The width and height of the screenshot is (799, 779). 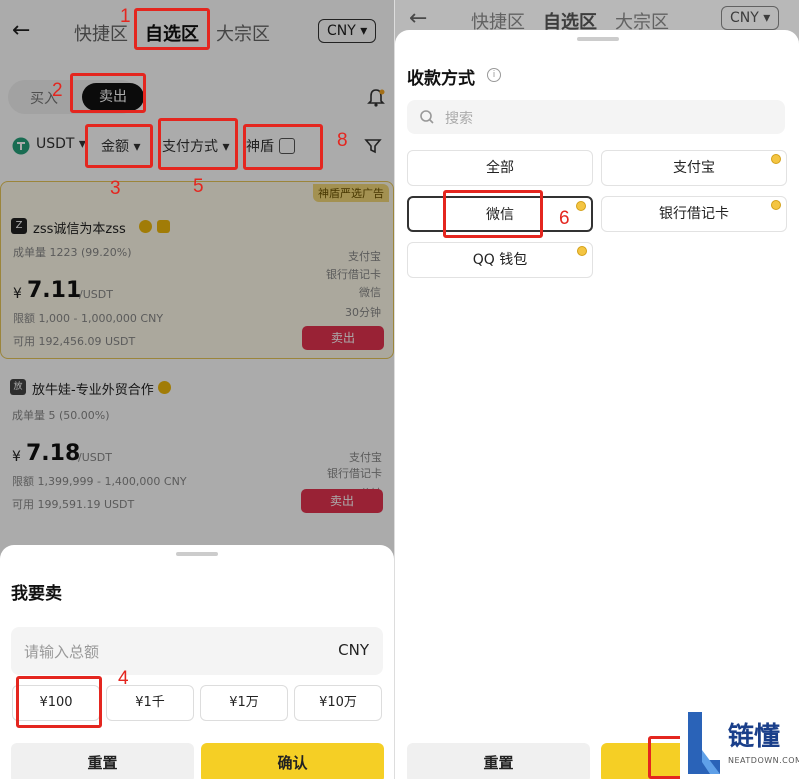 I want to click on search-icon, so click(x=427, y=117).